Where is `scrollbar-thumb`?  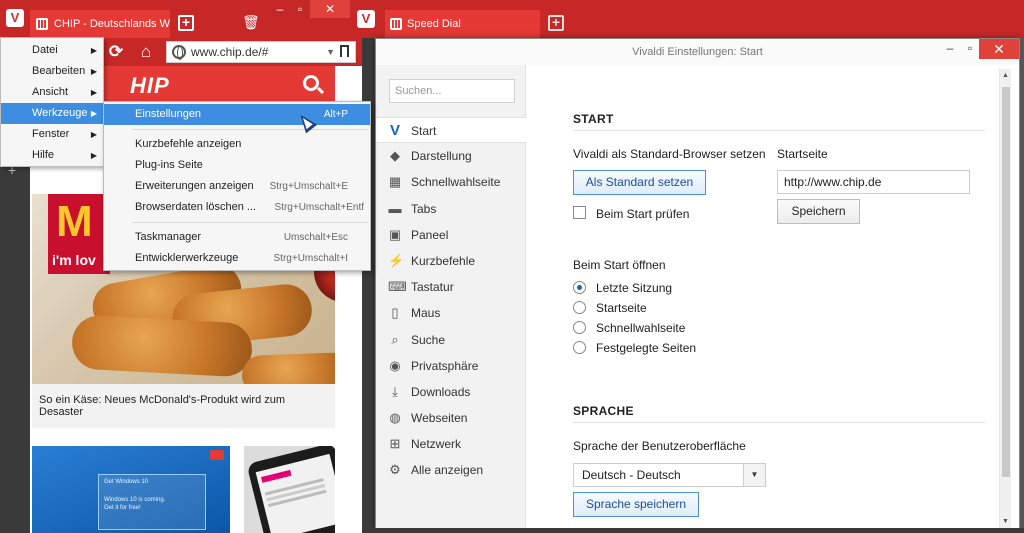
scrollbar-thumb is located at coordinates (1006, 282).